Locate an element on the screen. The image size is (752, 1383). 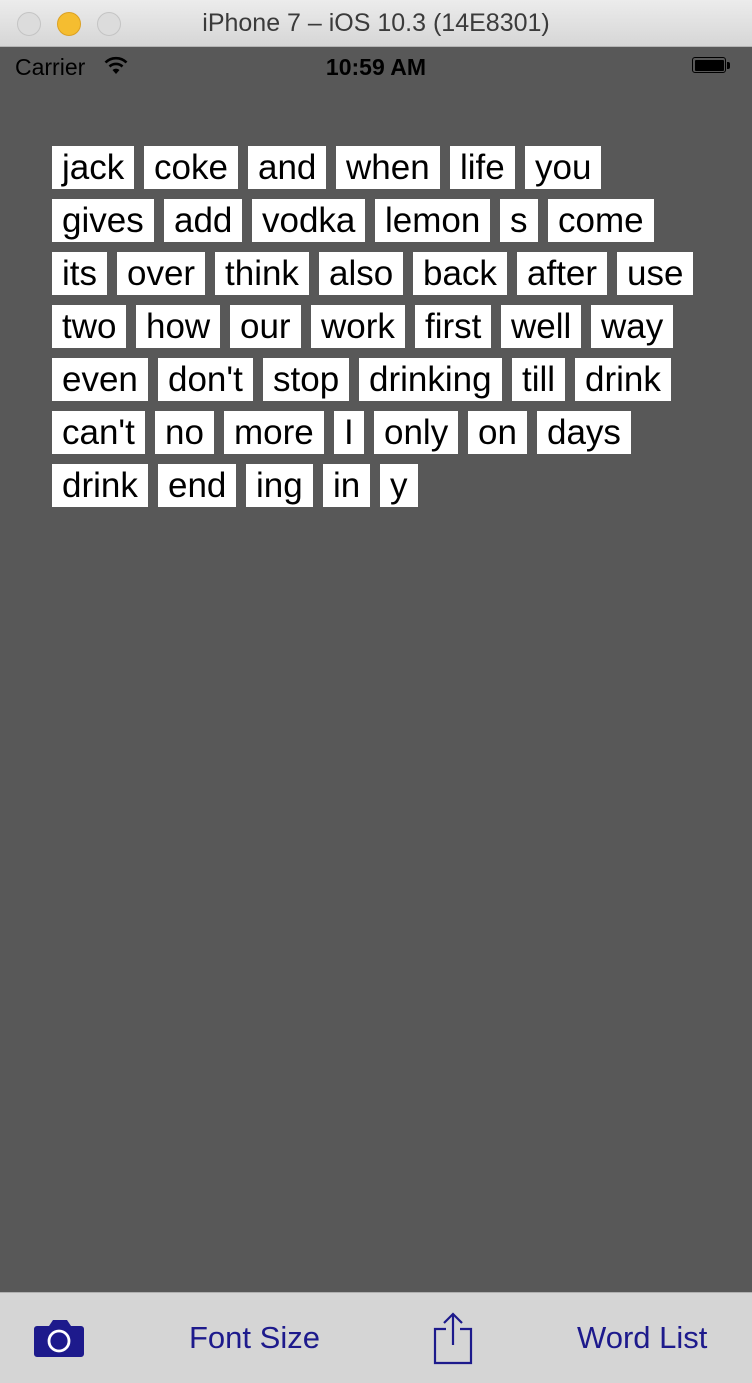
word-tile: ing is located at coordinates (279, 485).